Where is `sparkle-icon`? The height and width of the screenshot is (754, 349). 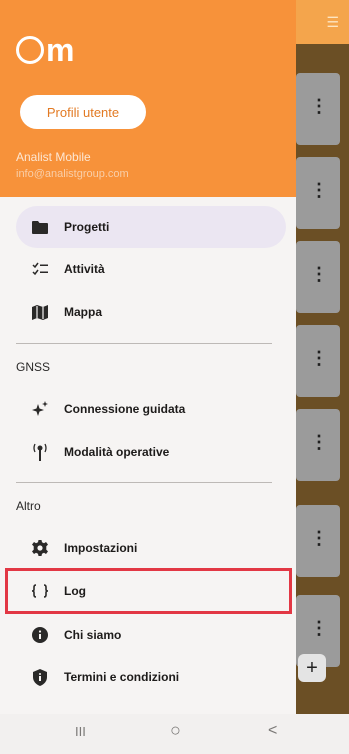
sparkle-icon is located at coordinates (40, 409).